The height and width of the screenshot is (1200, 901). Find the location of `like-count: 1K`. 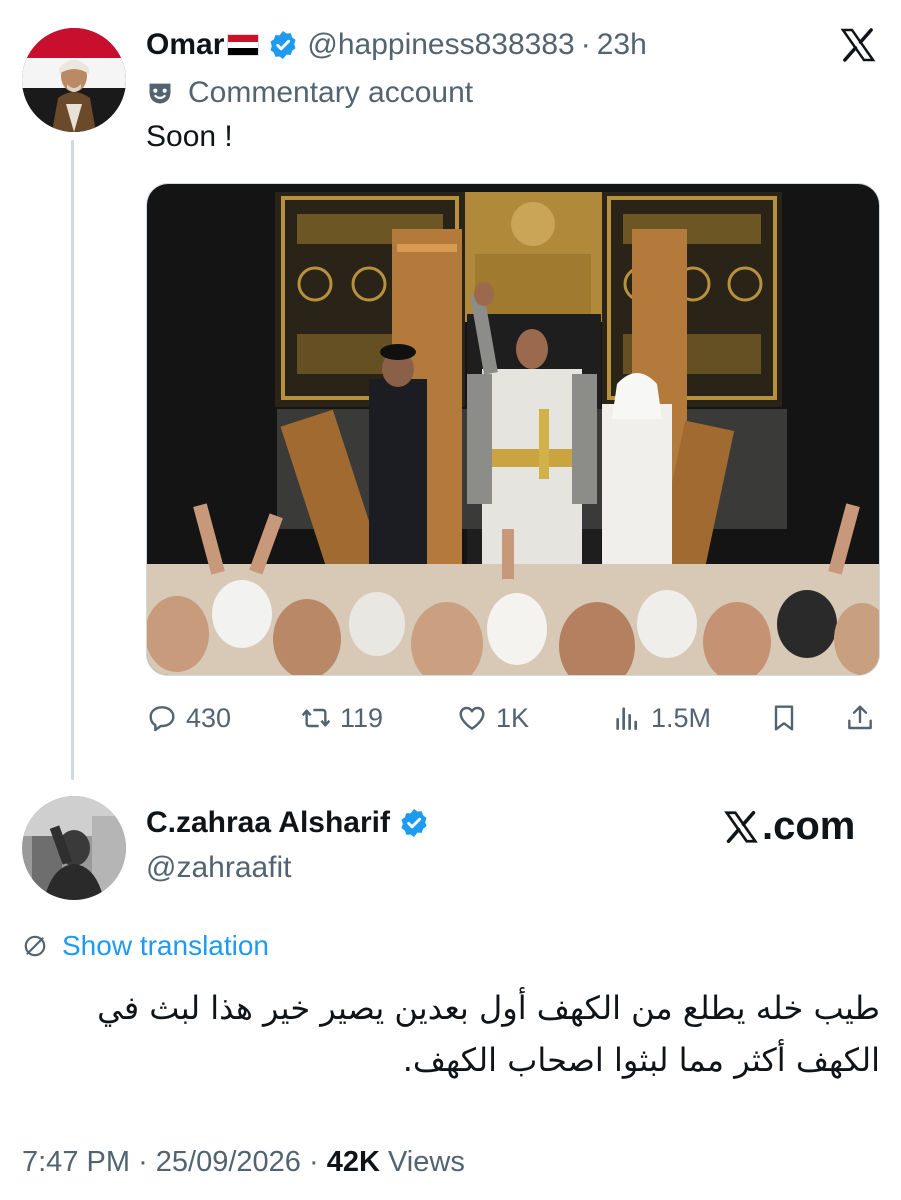

like-count: 1K is located at coordinates (513, 717).